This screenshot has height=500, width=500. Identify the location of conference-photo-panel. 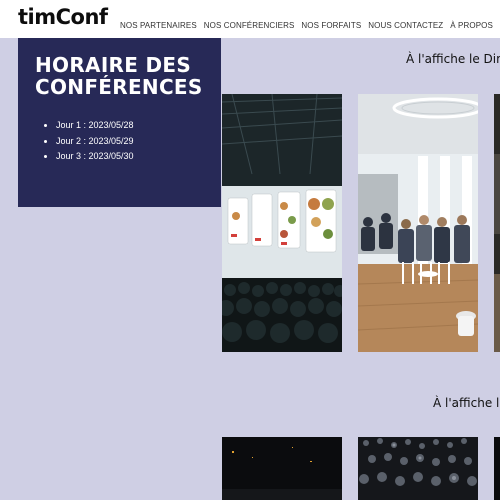
(418, 223).